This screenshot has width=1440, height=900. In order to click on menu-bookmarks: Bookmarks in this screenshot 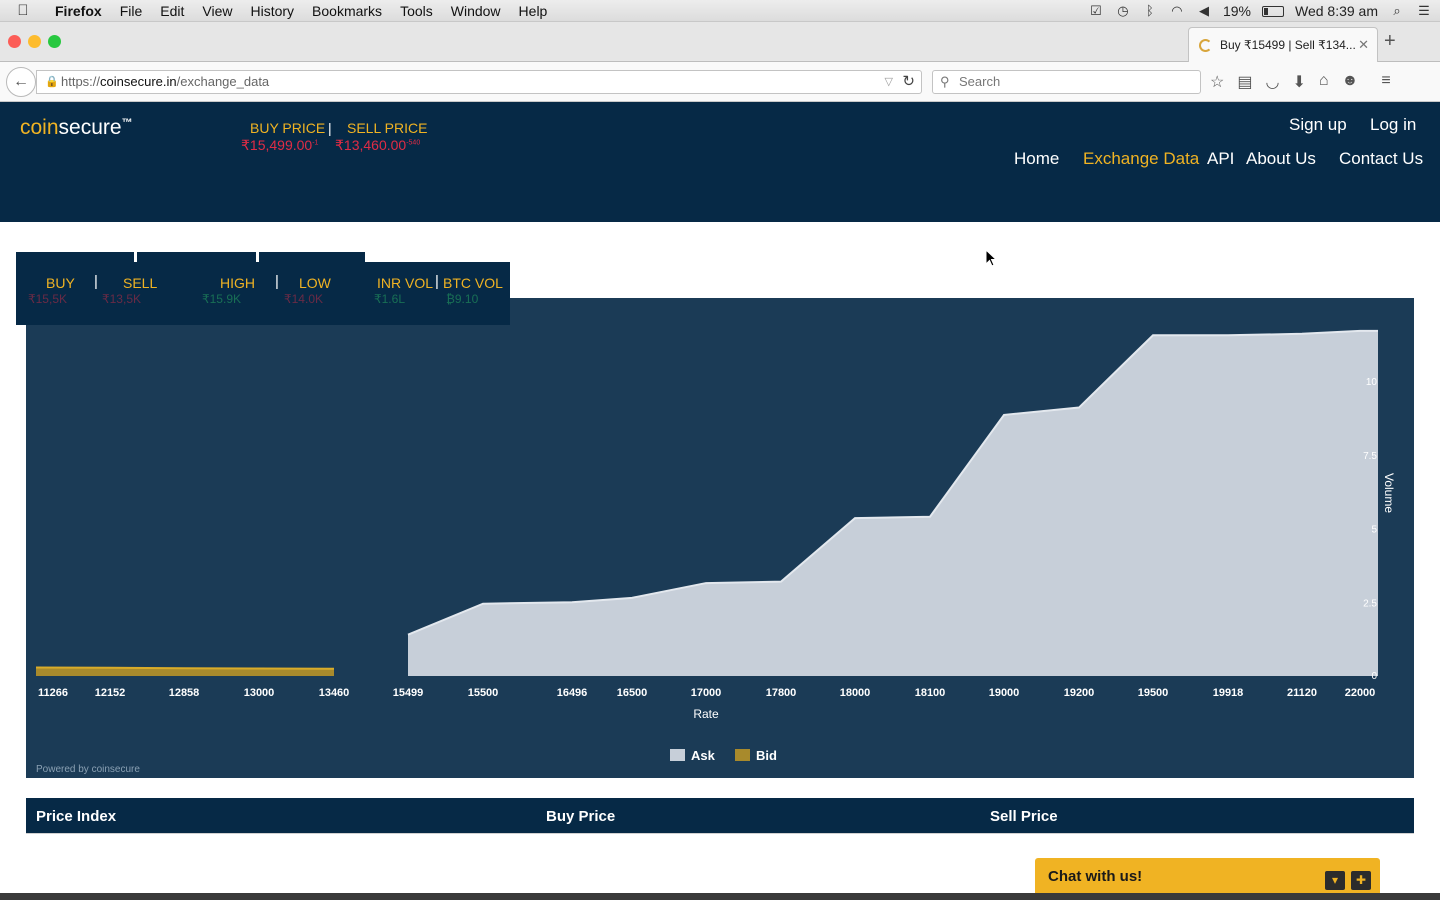, I will do `click(347, 11)`.